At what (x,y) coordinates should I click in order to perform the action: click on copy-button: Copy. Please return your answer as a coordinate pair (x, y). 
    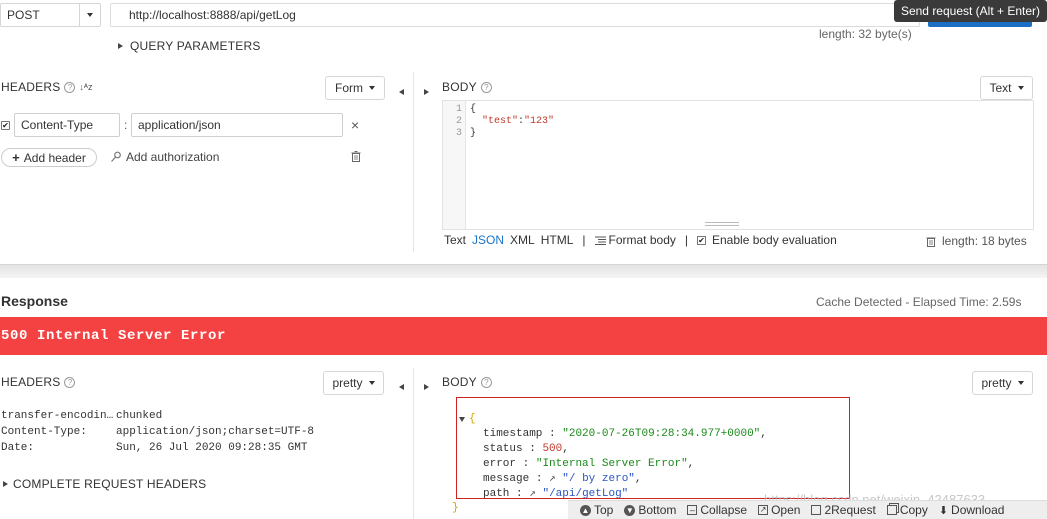
    Looking at the image, I should click on (907, 510).